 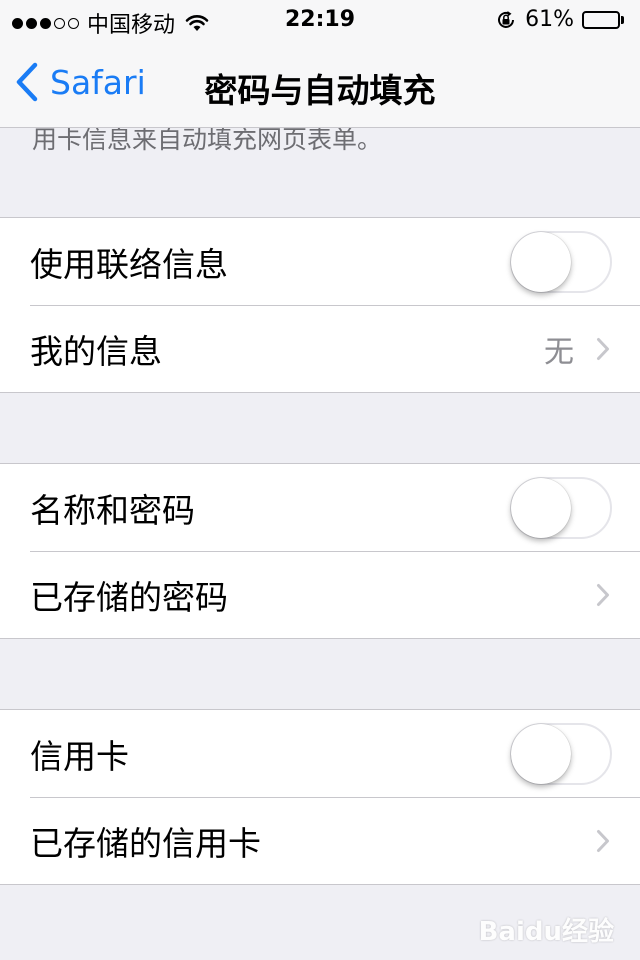 What do you see at coordinates (335, 348) in the screenshot?
I see `row-my-info: 我的信息 无` at bounding box center [335, 348].